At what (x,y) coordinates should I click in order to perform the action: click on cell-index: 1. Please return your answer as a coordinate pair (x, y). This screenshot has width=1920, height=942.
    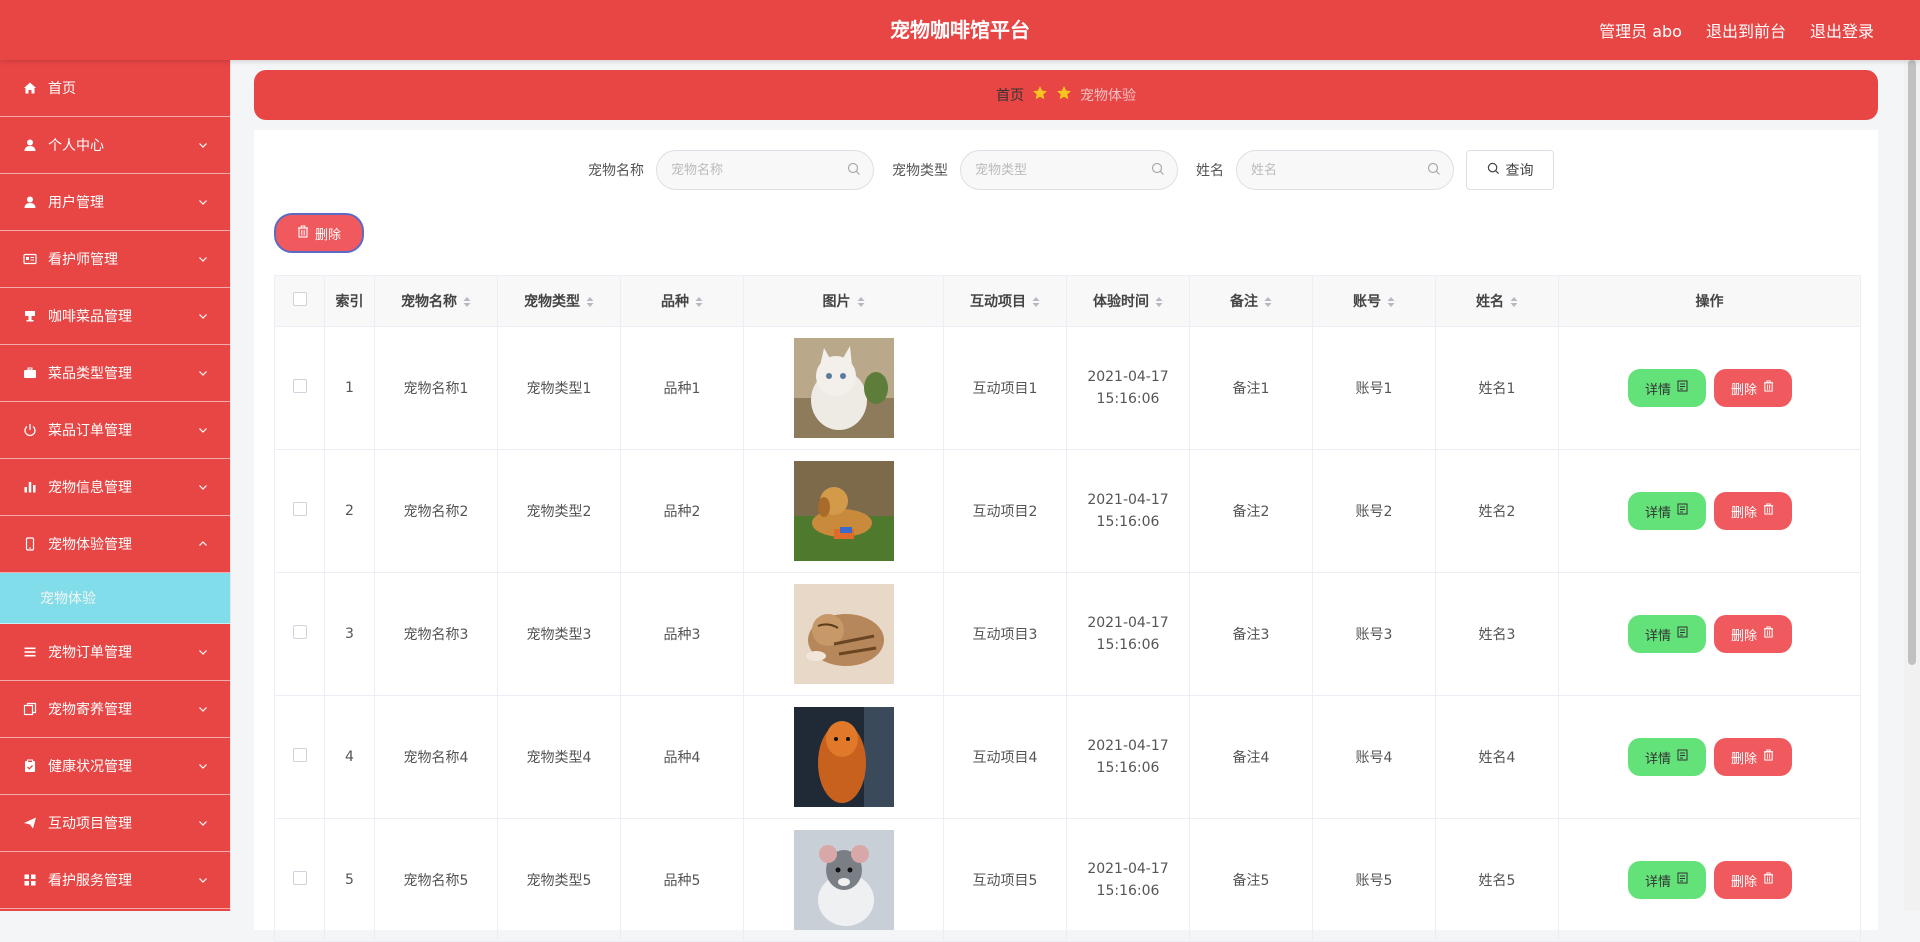
    Looking at the image, I should click on (349, 388).